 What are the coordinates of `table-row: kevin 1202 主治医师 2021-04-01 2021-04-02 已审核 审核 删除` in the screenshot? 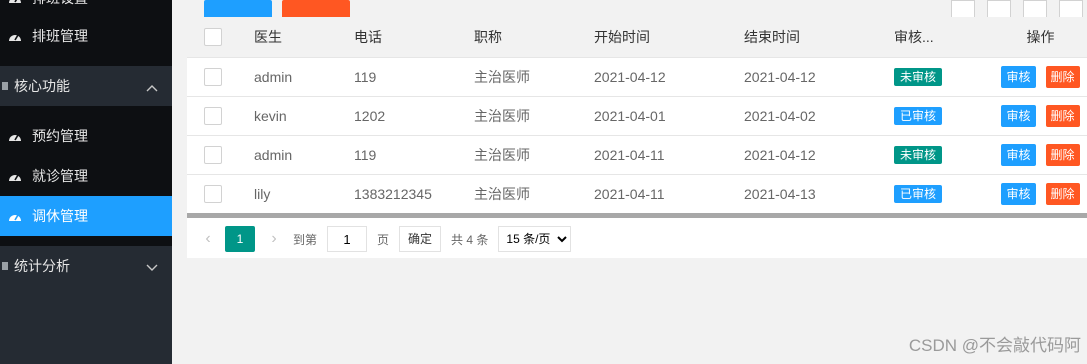 It's located at (637, 115).